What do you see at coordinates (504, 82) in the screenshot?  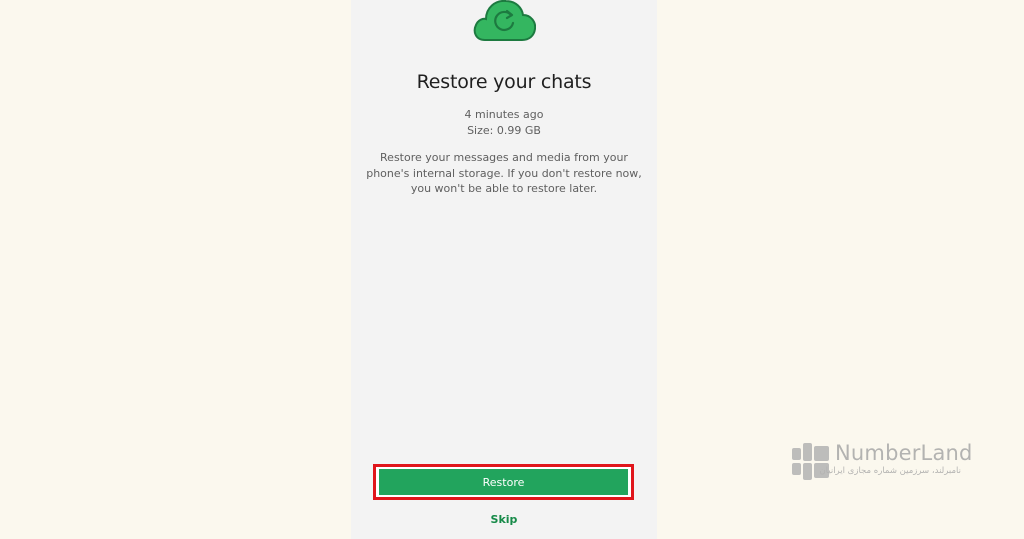 I see `page-title: Restore your chats` at bounding box center [504, 82].